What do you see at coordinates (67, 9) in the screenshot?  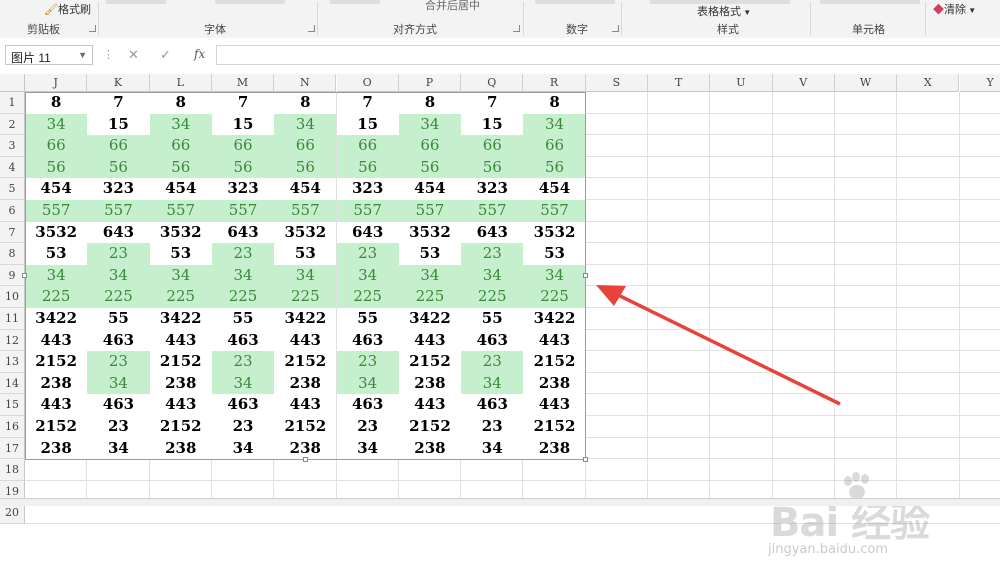 I see `format-painter-button: 🖌格式刷` at bounding box center [67, 9].